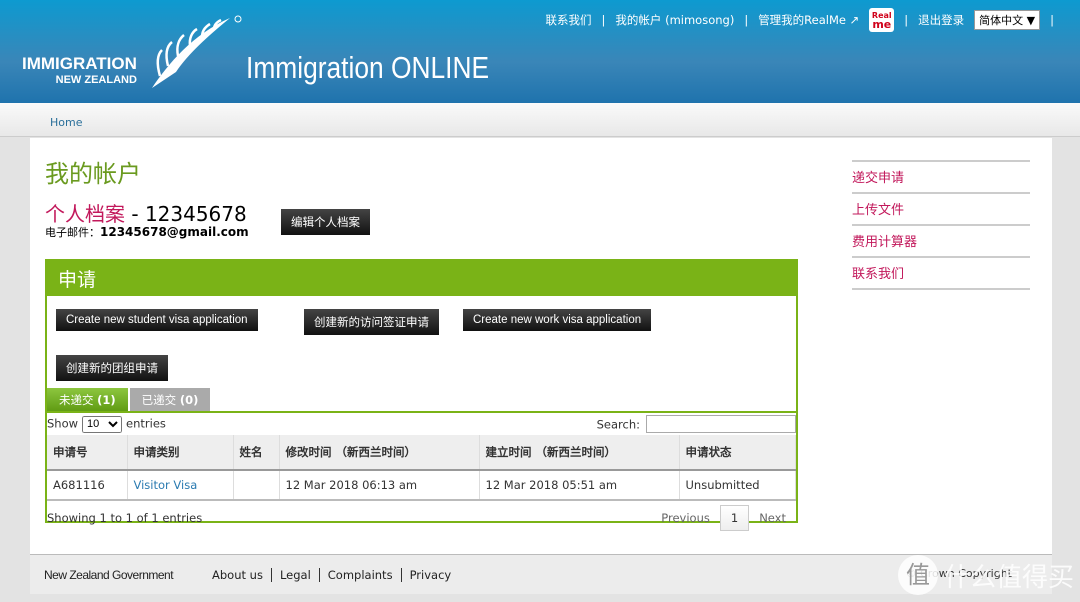  Describe the element at coordinates (421, 278) in the screenshot. I see `applications-heading: 申请` at that location.